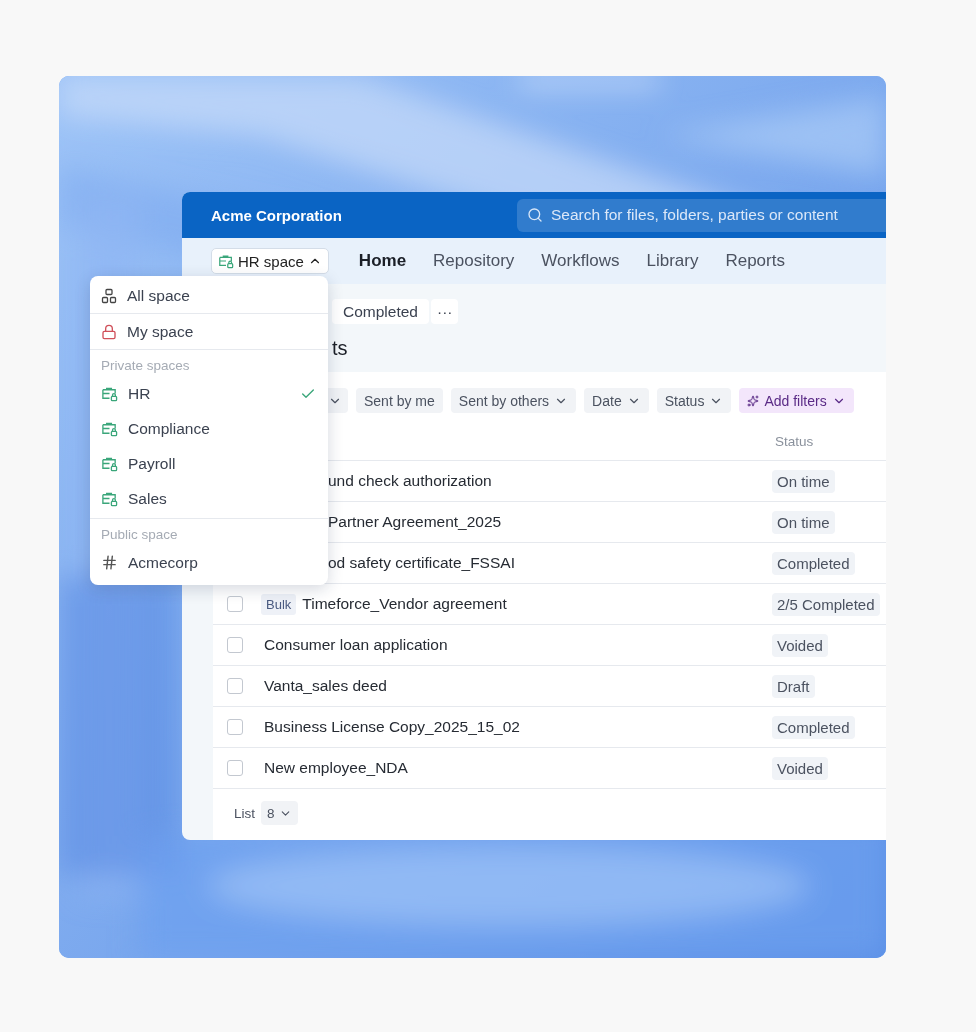 The height and width of the screenshot is (1032, 976). What do you see at coordinates (209, 463) in the screenshot?
I see `menu-item: Payroll` at bounding box center [209, 463].